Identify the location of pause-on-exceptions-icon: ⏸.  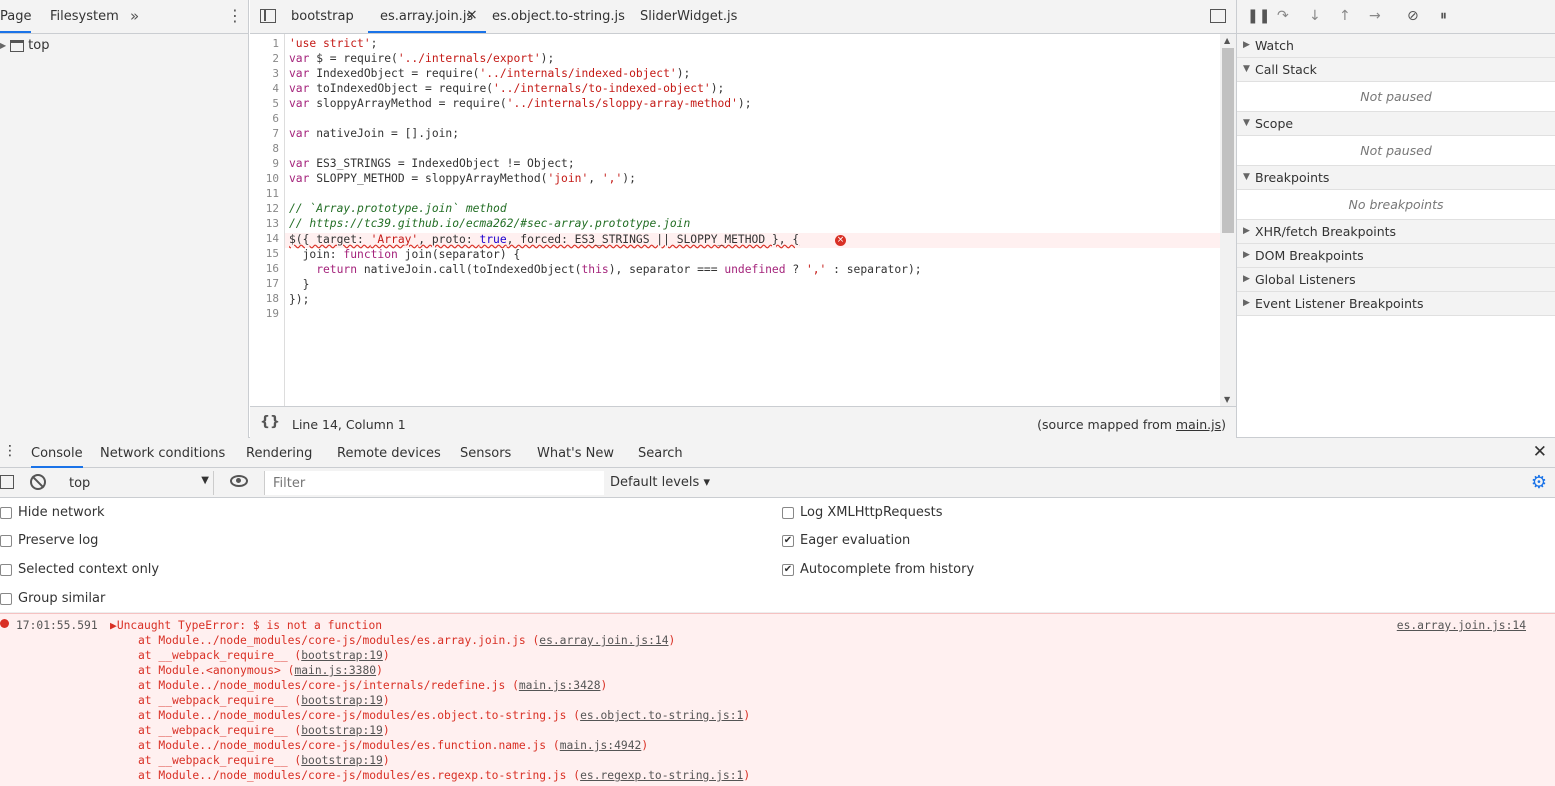
(1443, 16).